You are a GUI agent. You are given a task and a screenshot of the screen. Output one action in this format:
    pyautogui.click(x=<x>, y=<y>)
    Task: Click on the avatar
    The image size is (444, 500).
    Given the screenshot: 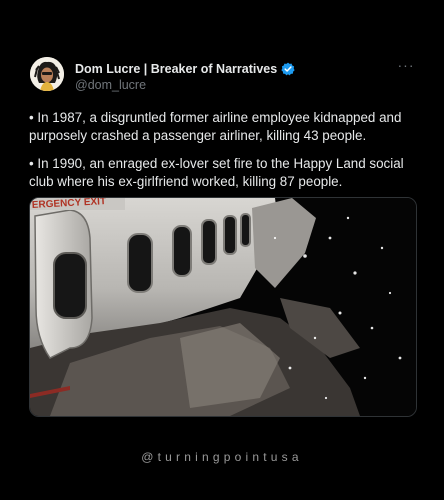 What is the action you would take?
    pyautogui.click(x=47, y=74)
    